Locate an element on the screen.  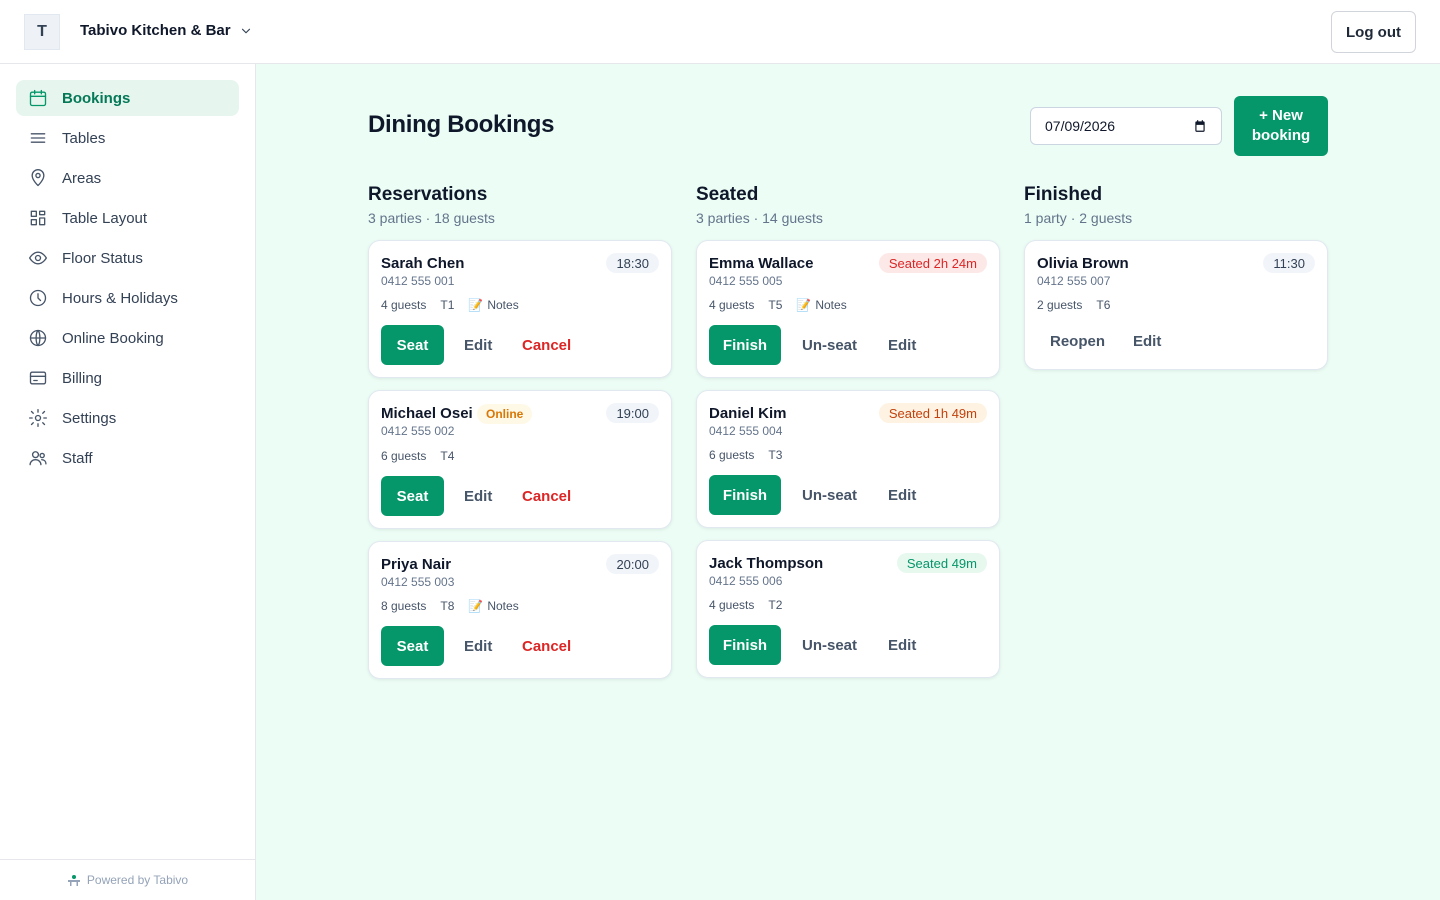
notes-label: Notes is located at coordinates (503, 606).